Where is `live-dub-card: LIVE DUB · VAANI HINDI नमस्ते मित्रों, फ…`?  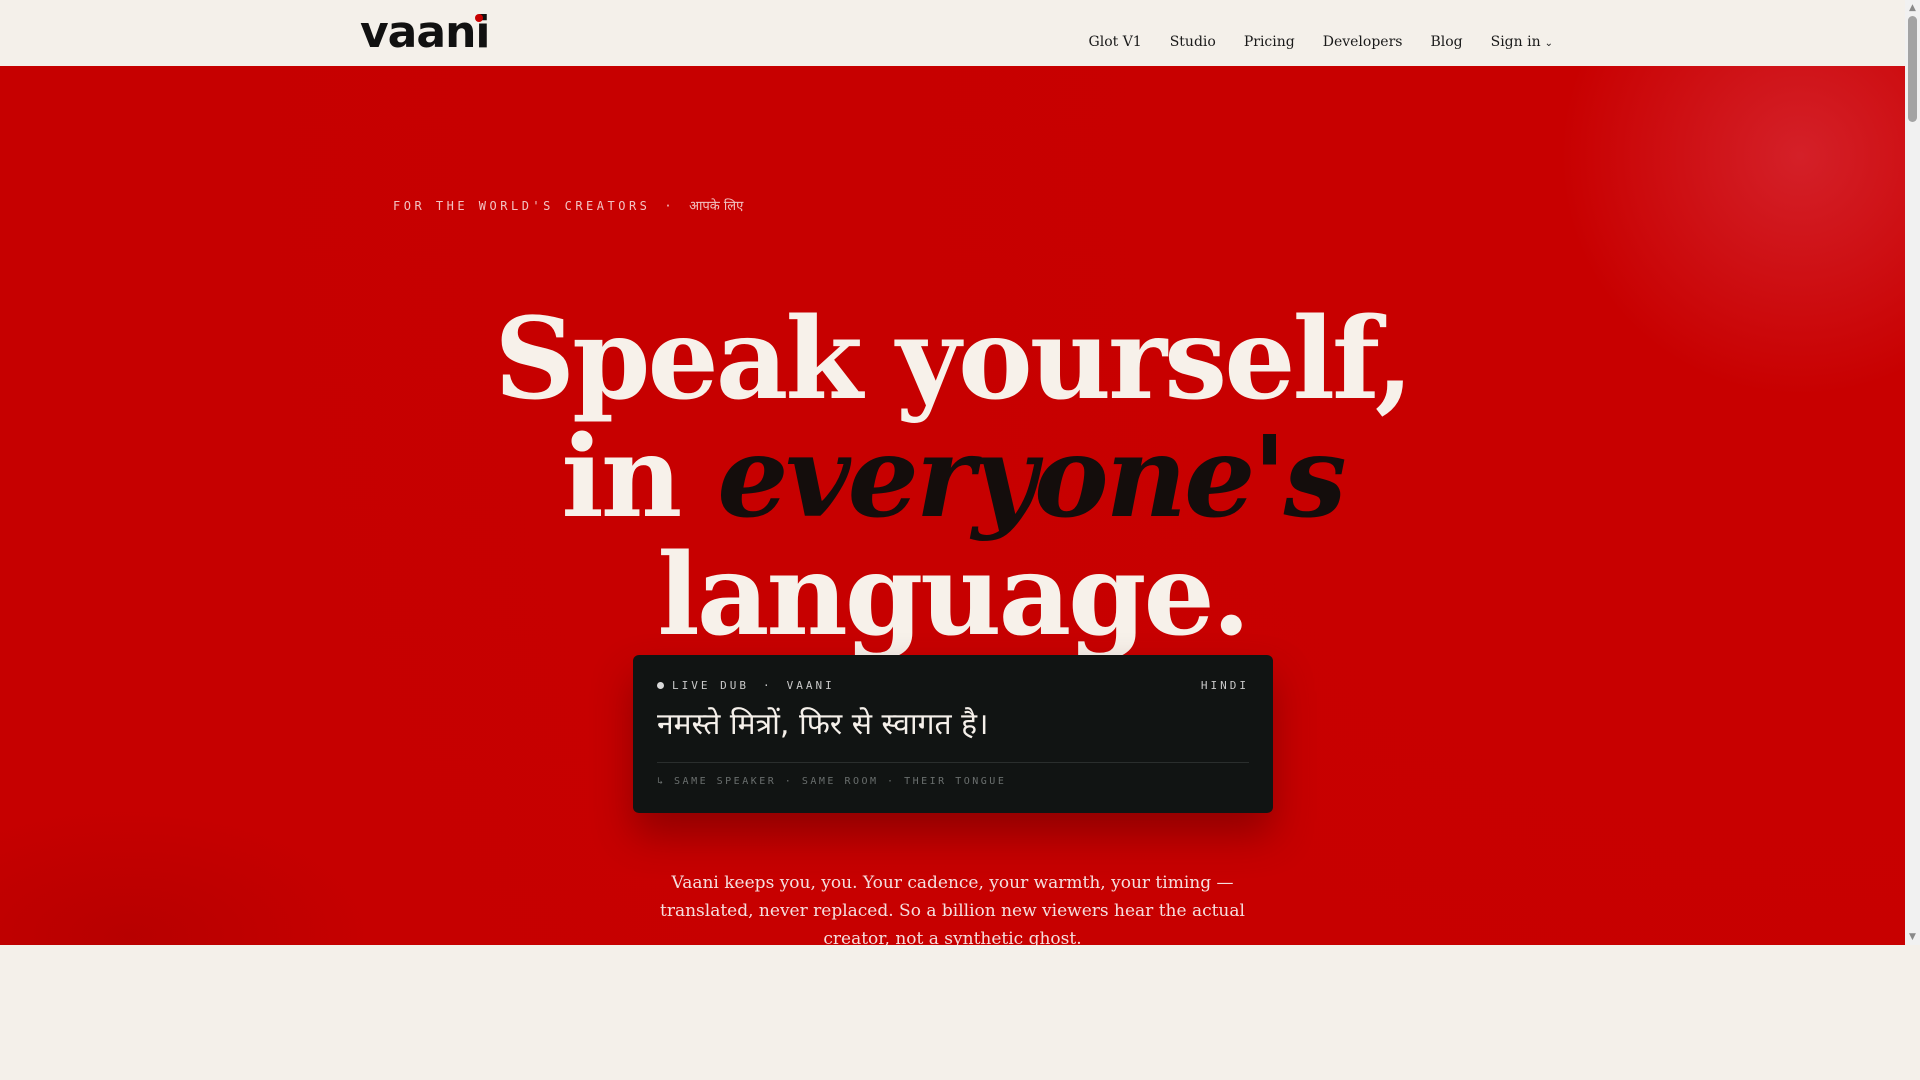
live-dub-card: LIVE DUB · VAANI HINDI नमस्ते मित्रों, फ… is located at coordinates (953, 734).